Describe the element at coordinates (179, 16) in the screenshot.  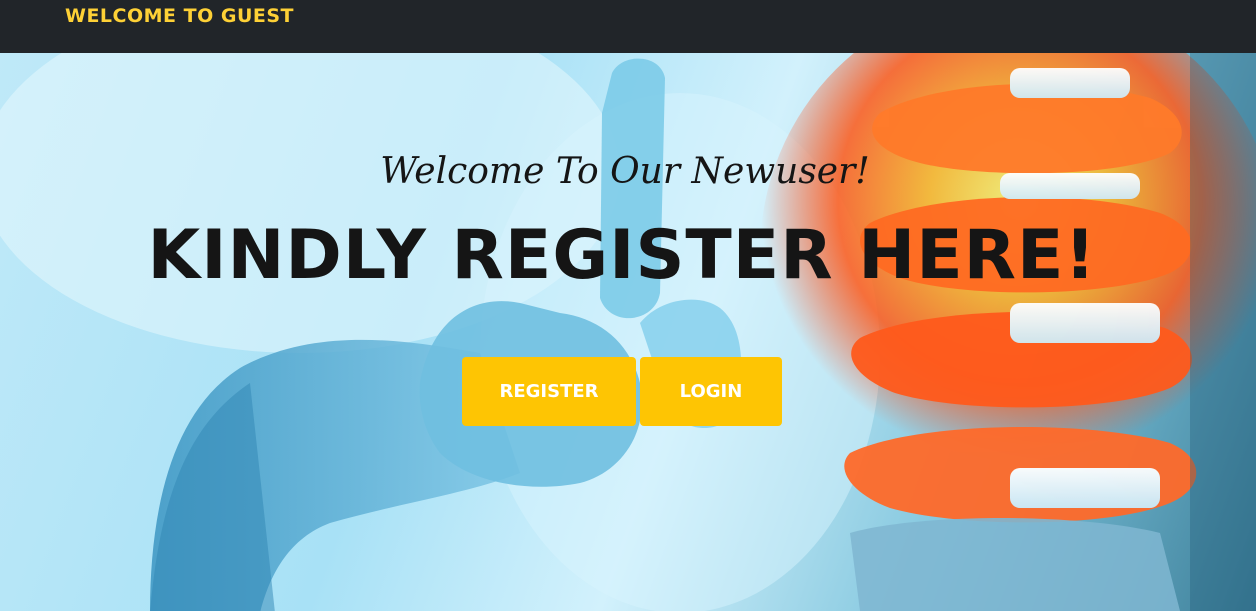
I see `navbar-brand: WELCOME TO GUEST` at that location.